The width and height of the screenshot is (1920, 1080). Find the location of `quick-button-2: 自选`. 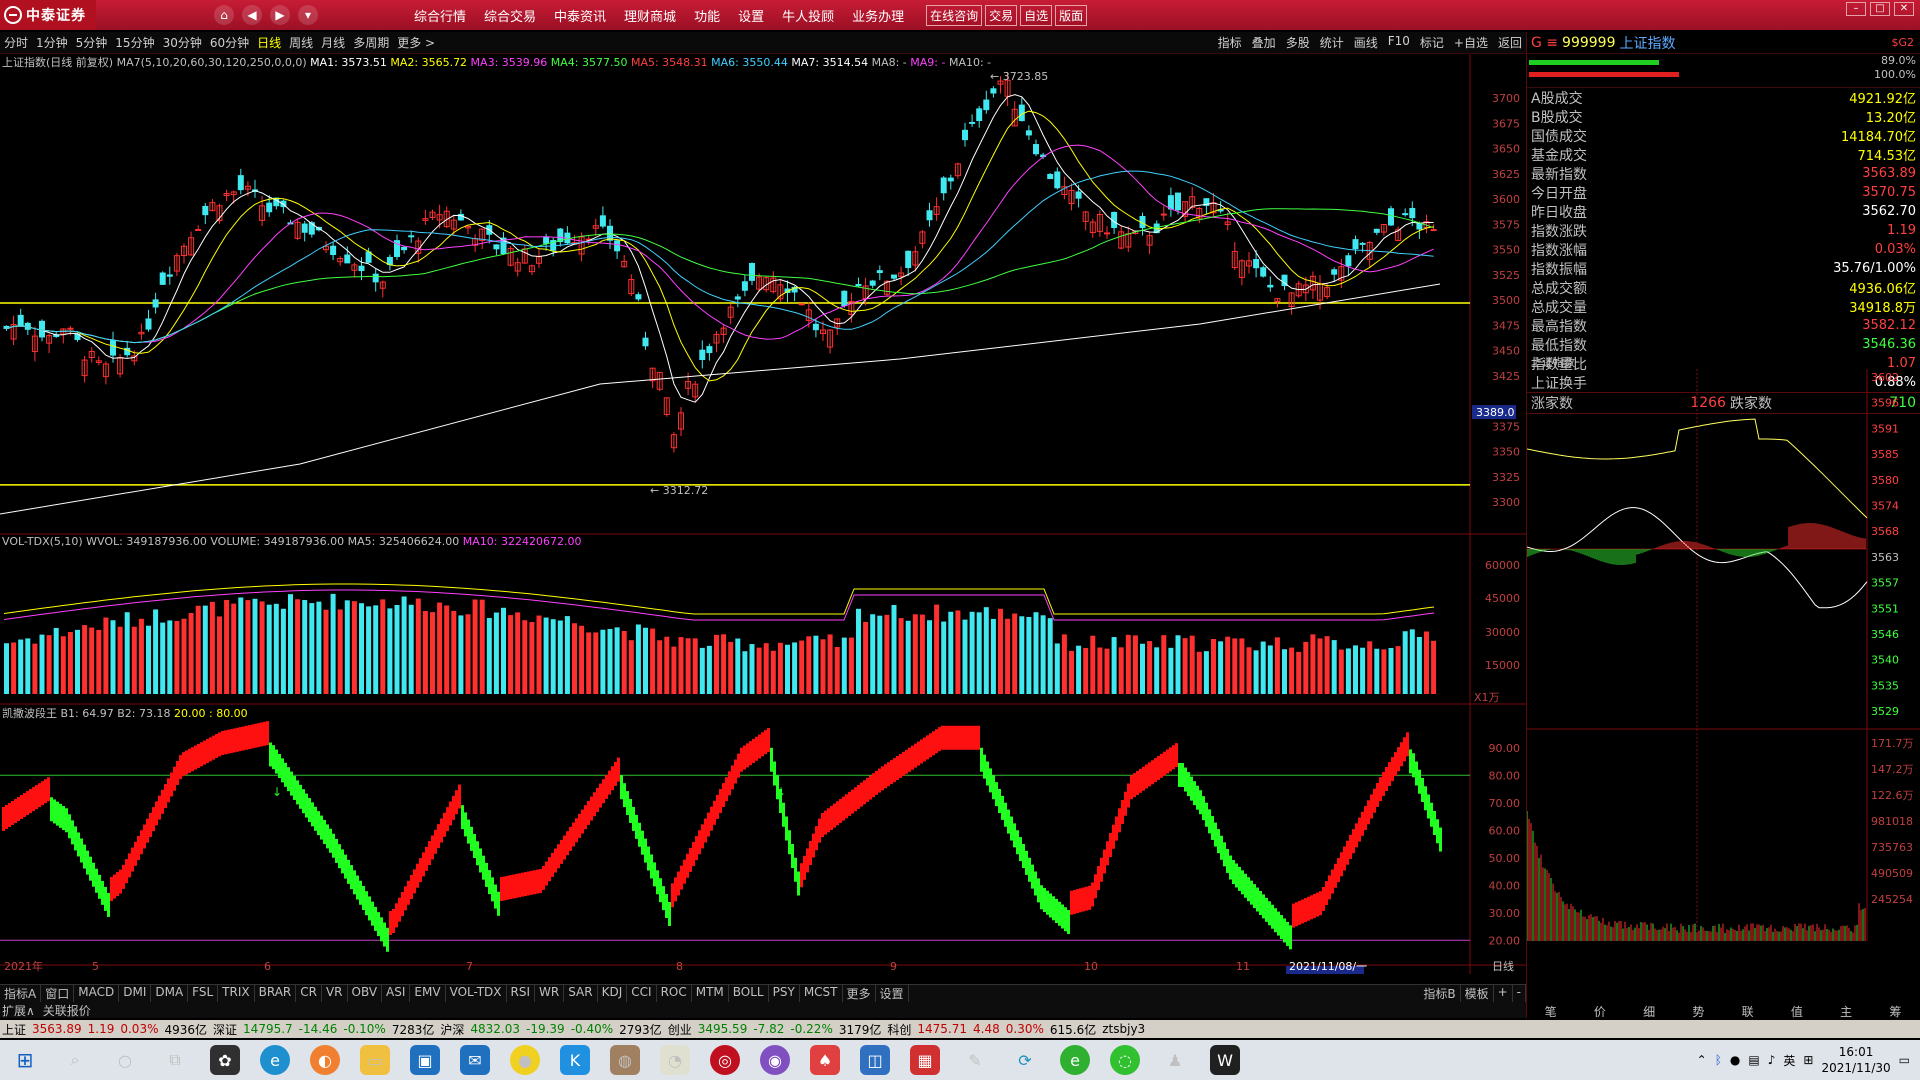

quick-button-2: 自选 is located at coordinates (1036, 15).